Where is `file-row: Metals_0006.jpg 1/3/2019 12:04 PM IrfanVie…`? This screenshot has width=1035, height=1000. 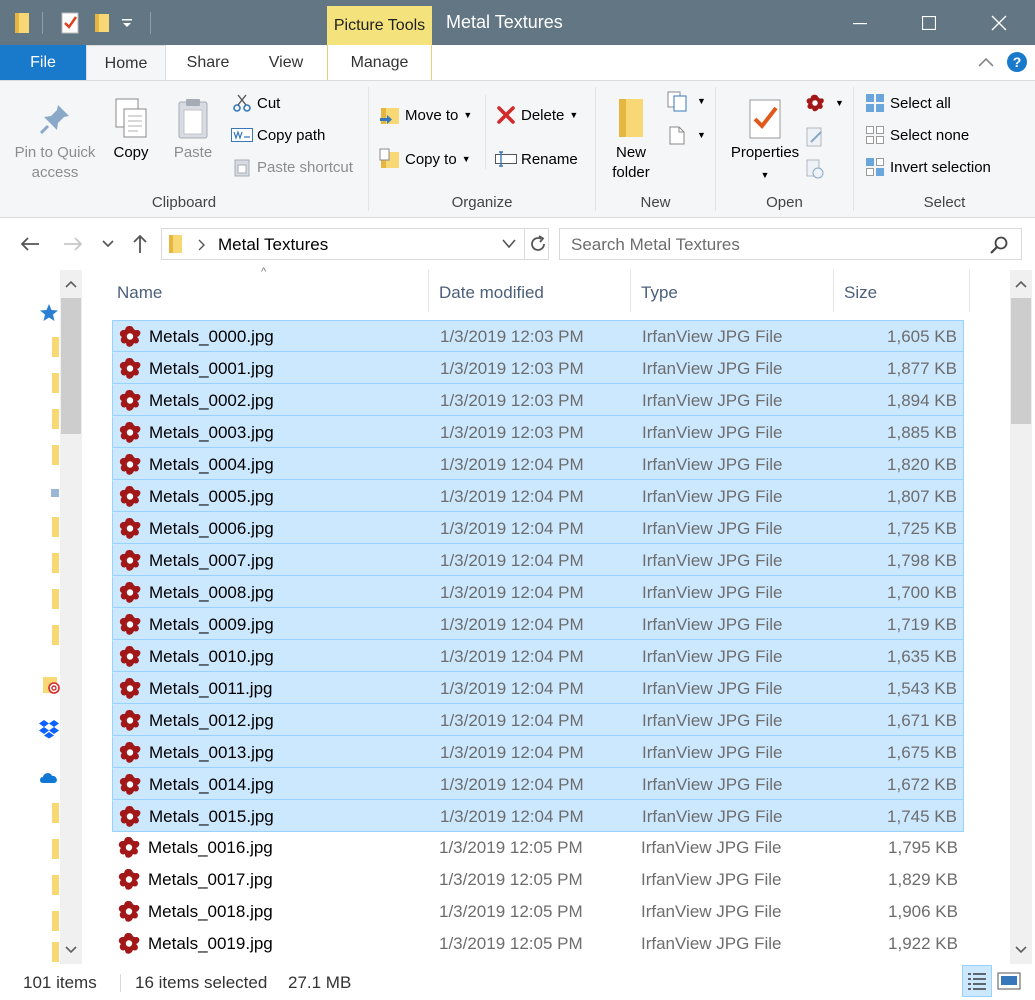
file-row: Metals_0006.jpg 1/3/2019 12:04 PM IrfanVie… is located at coordinates (538, 528).